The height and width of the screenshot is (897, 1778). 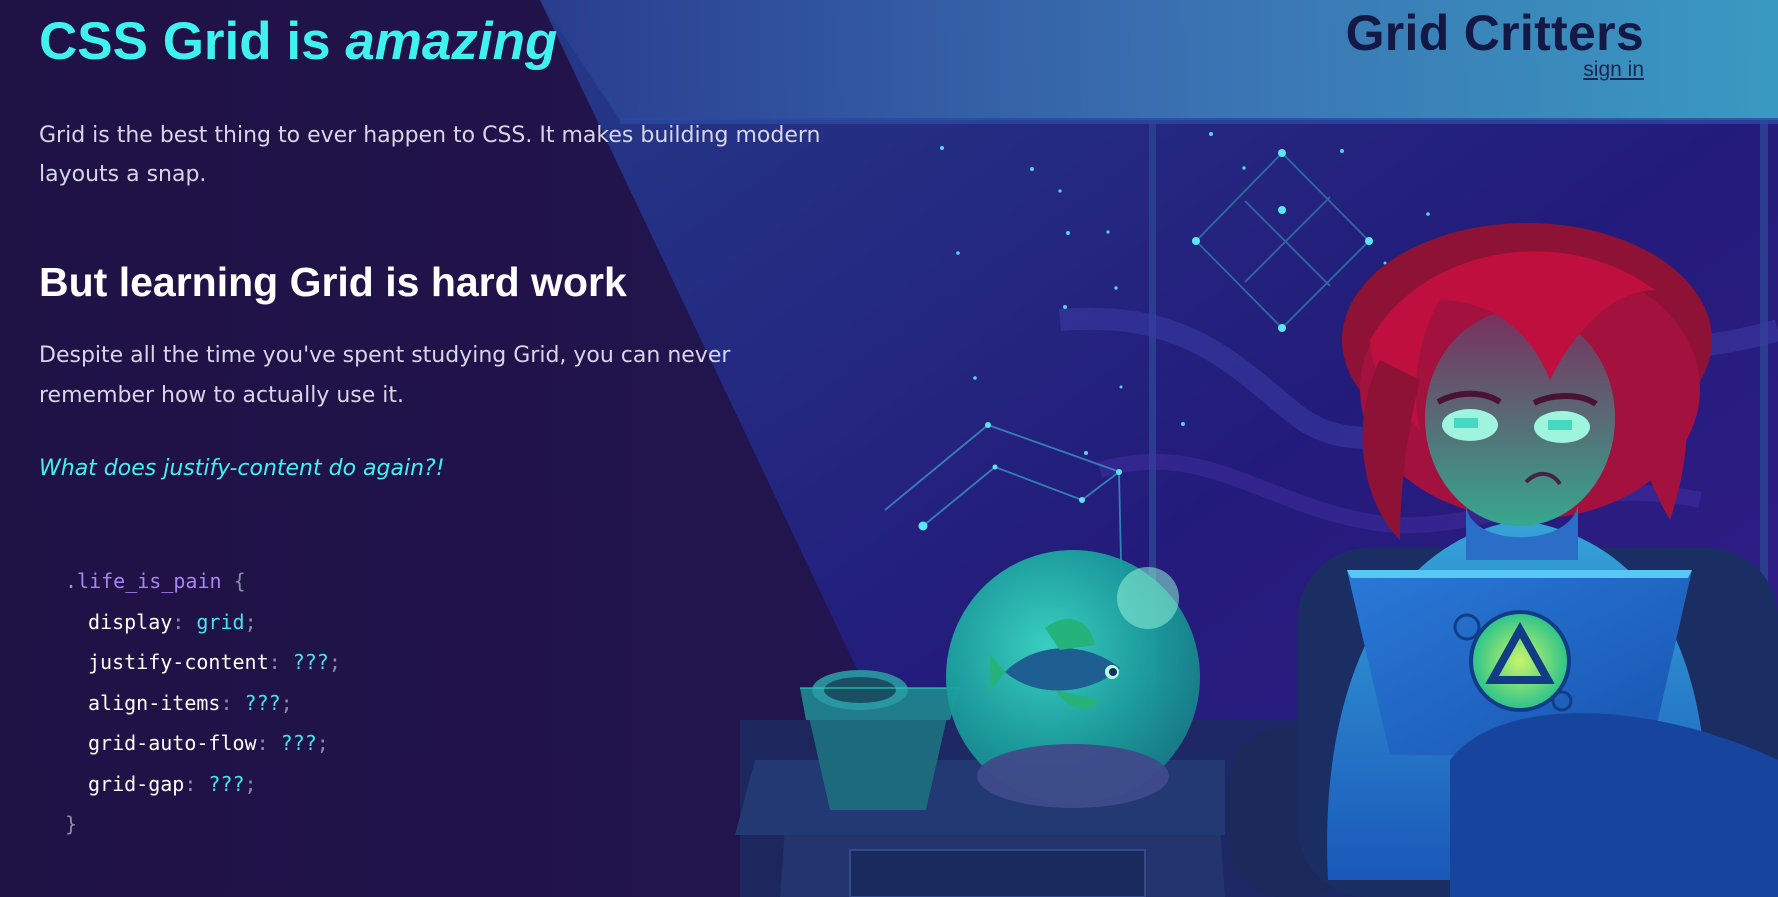 What do you see at coordinates (172, 743) in the screenshot?
I see `css-property-grid-auto-flow: grid-auto-flow` at bounding box center [172, 743].